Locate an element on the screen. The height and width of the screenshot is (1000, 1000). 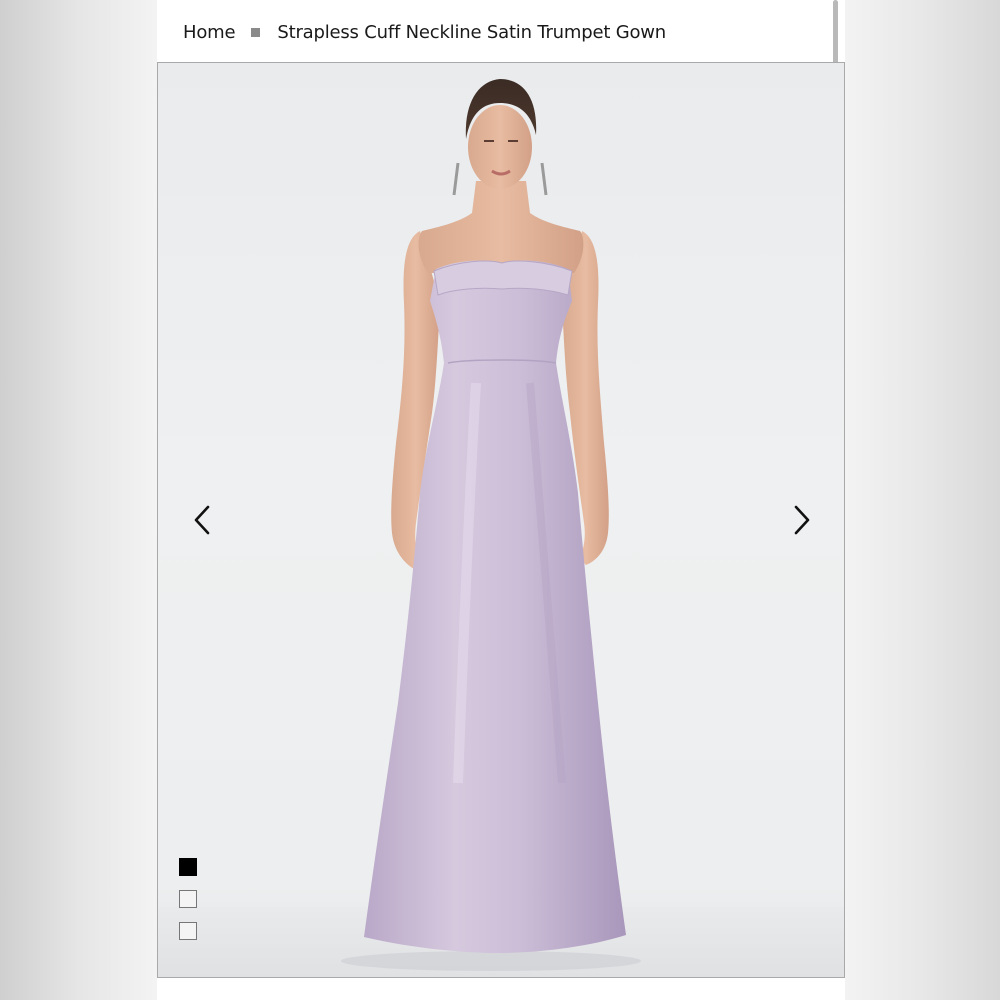
breadcrumb-home-link: Home is located at coordinates (209, 32).